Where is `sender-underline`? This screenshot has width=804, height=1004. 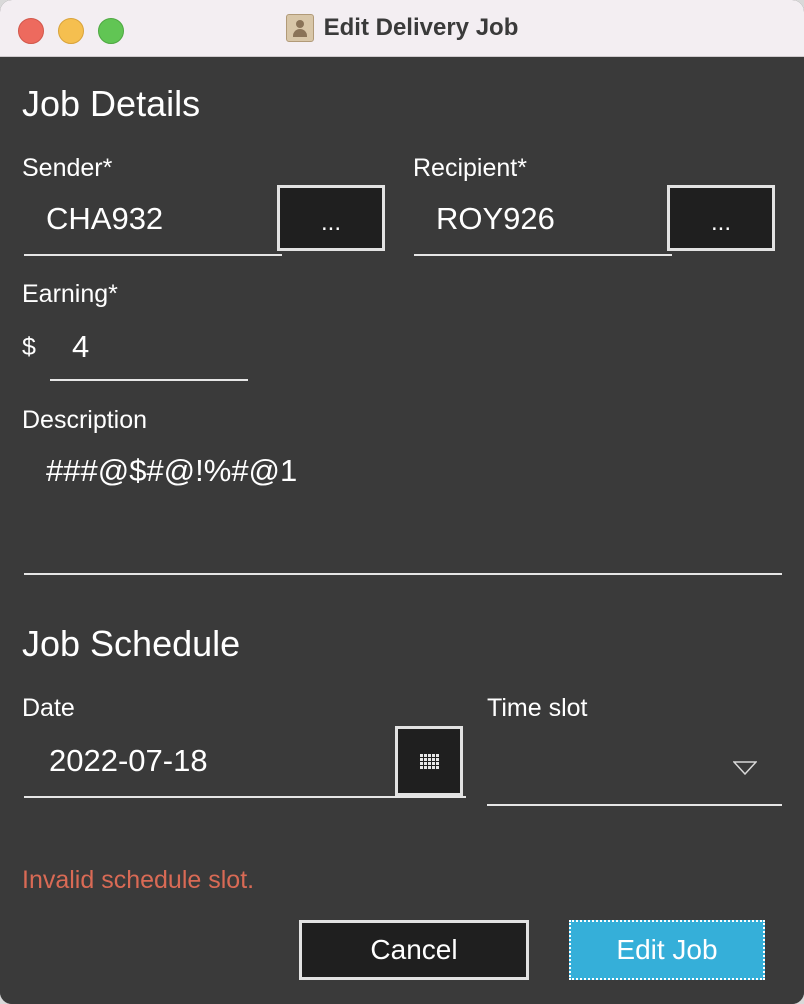
sender-underline is located at coordinates (153, 255).